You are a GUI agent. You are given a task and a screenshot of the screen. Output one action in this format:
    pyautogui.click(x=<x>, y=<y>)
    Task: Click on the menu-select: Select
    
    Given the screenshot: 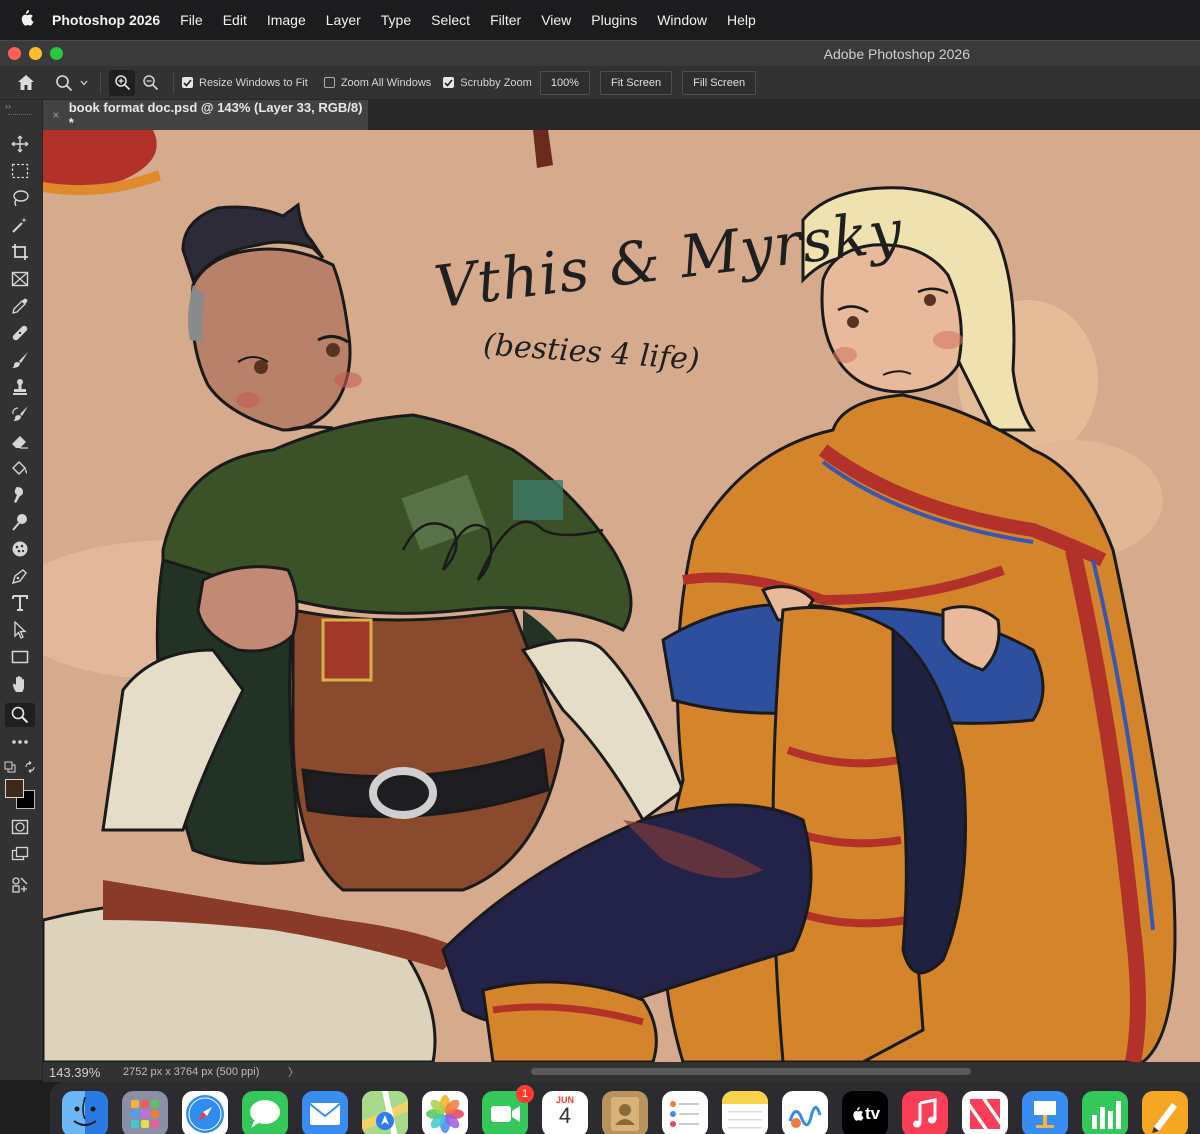 What is the action you would take?
    pyautogui.click(x=450, y=20)
    